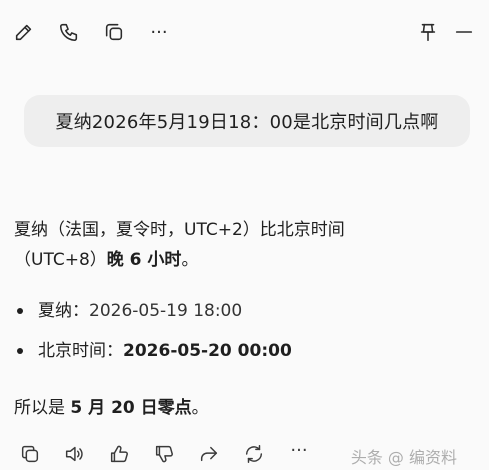 The height and width of the screenshot is (470, 489). I want to click on new-window-icon, so click(114, 32).